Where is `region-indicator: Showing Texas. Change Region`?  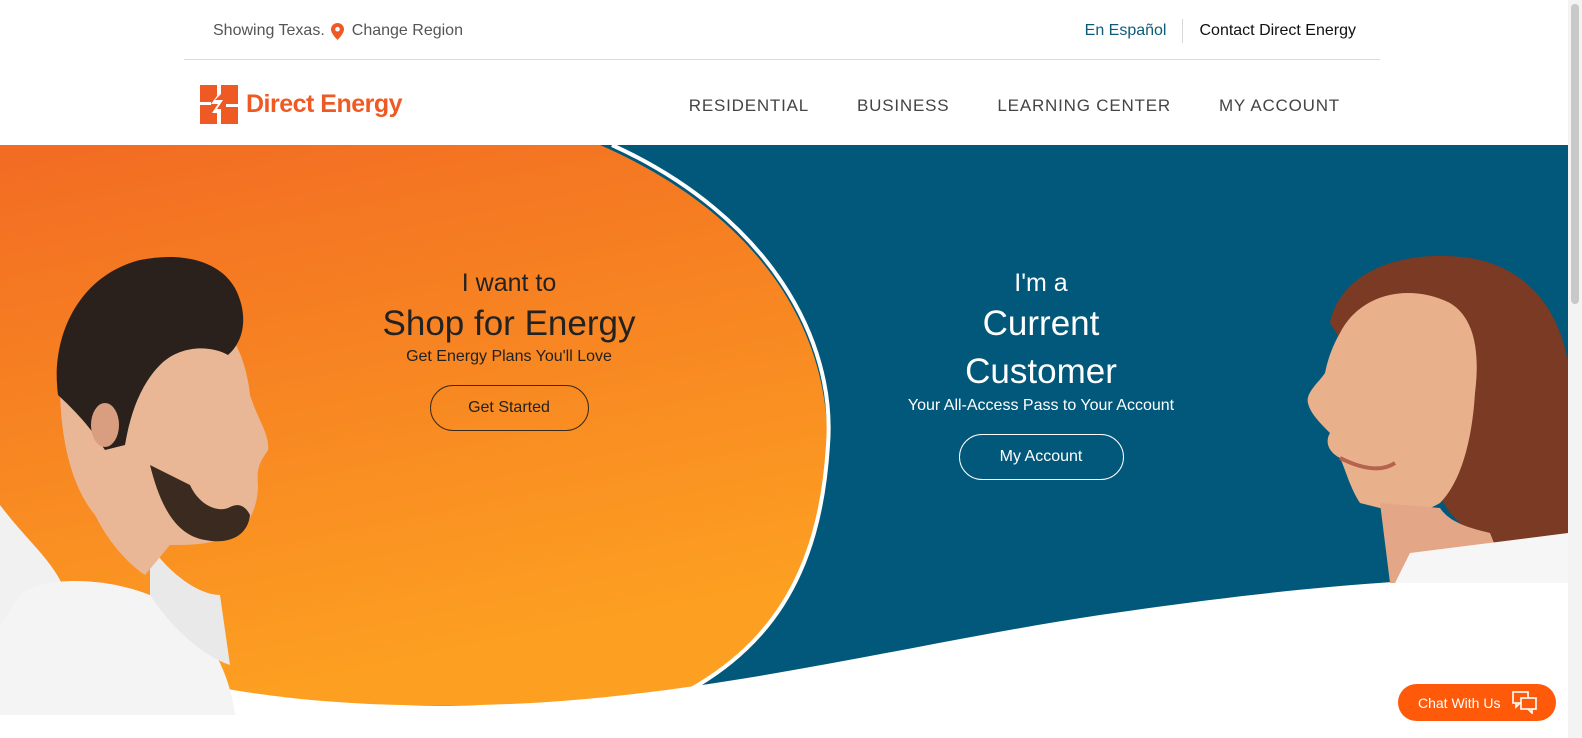
region-indicator: Showing Texas. Change Region is located at coordinates (338, 31).